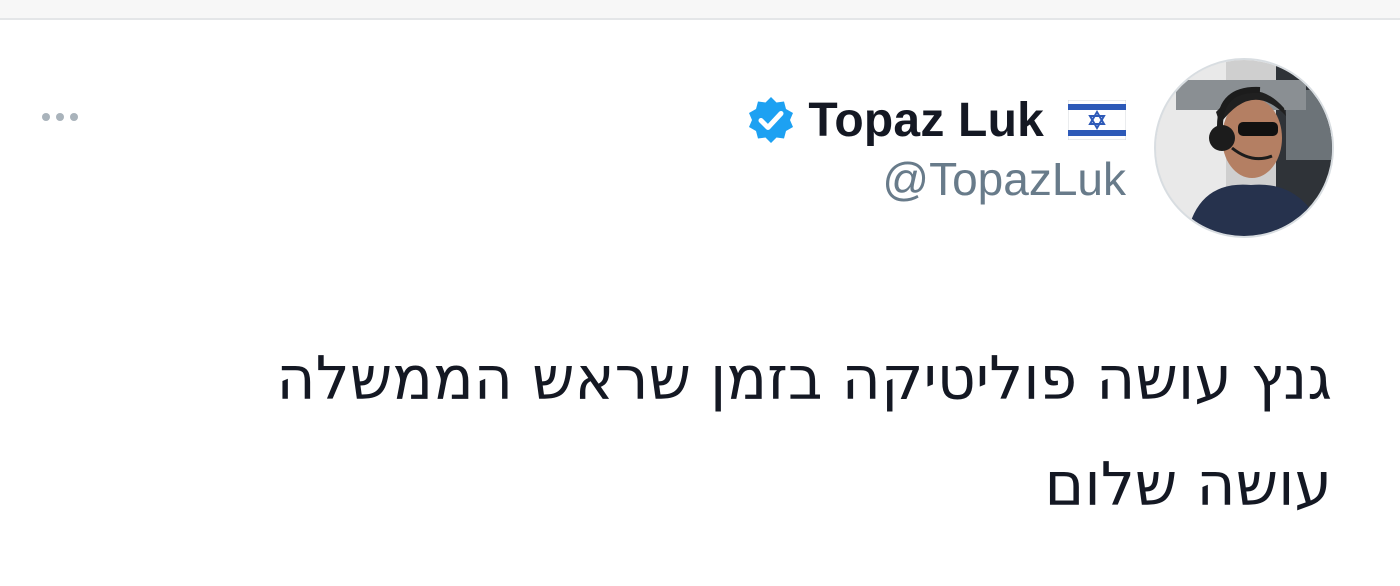  I want to click on author-display-name: Topaz Luk, so click(926, 120).